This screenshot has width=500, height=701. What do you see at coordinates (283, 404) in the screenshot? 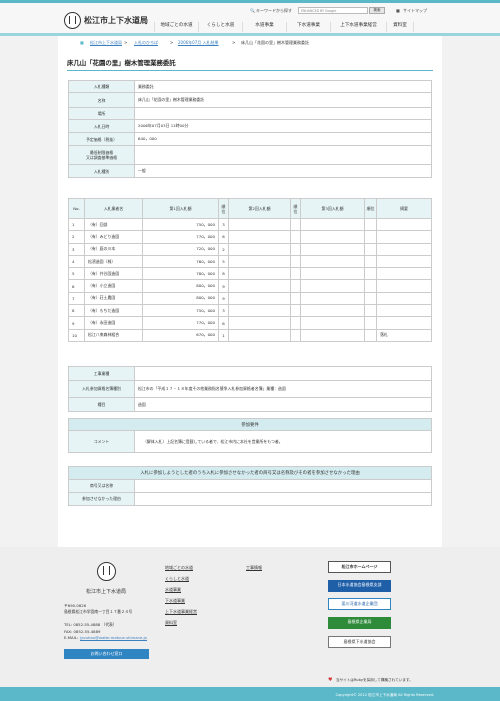
I see `work-value: 造園` at bounding box center [283, 404].